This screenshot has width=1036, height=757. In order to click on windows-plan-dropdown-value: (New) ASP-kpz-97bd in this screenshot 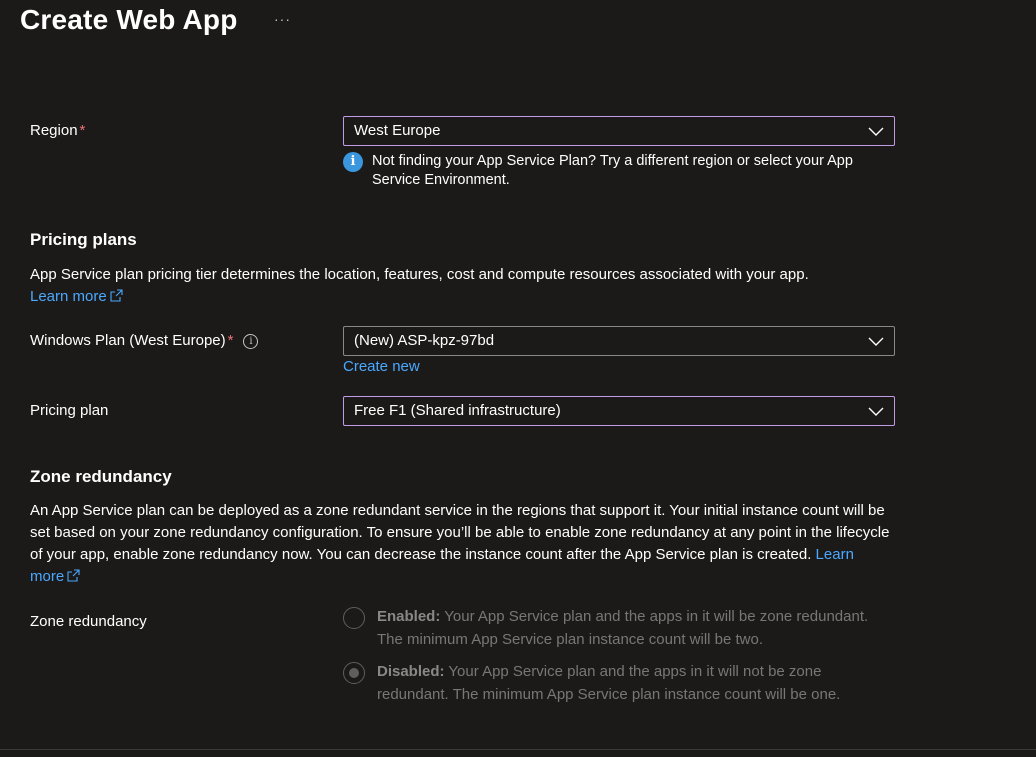, I will do `click(424, 340)`.